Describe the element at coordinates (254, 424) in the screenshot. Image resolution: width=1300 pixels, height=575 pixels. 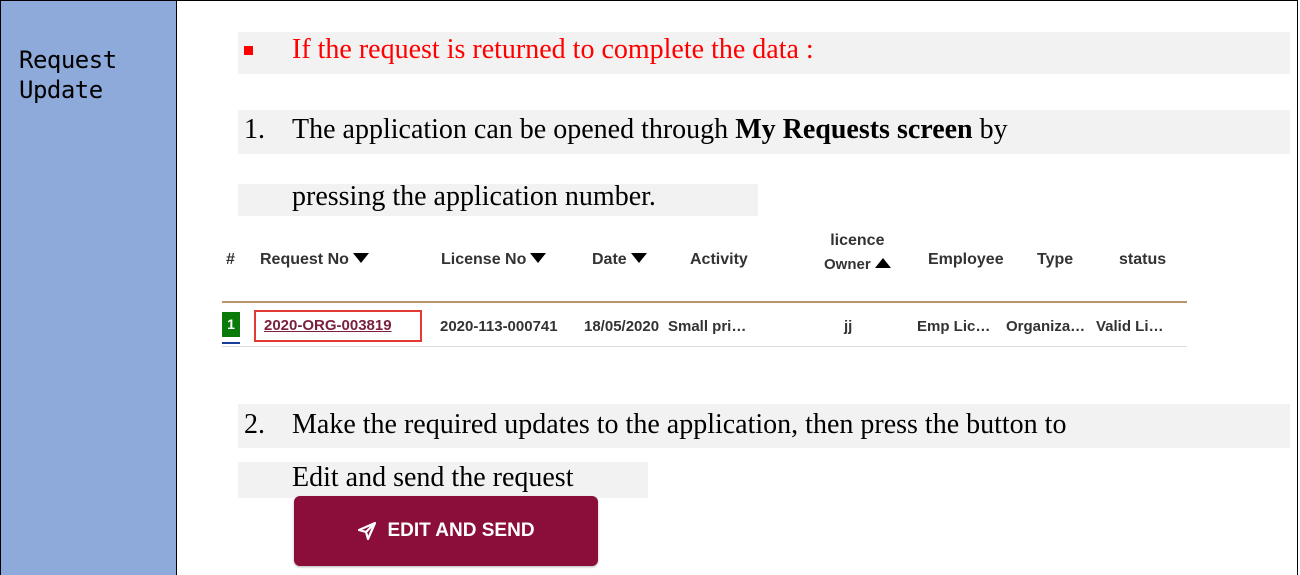
I see `step2-number: 2.` at that location.